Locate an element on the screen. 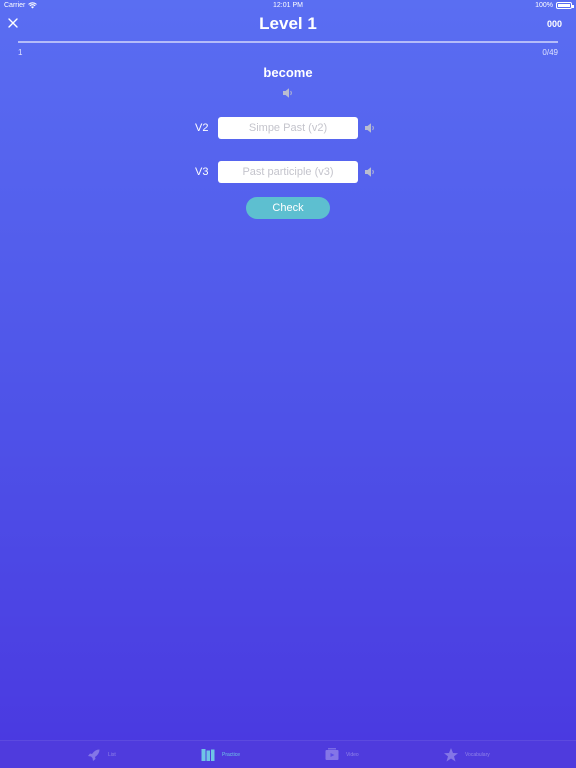 This screenshot has height=768, width=576. tab-bar: List Practice Video Vocabulary is located at coordinates (288, 754).